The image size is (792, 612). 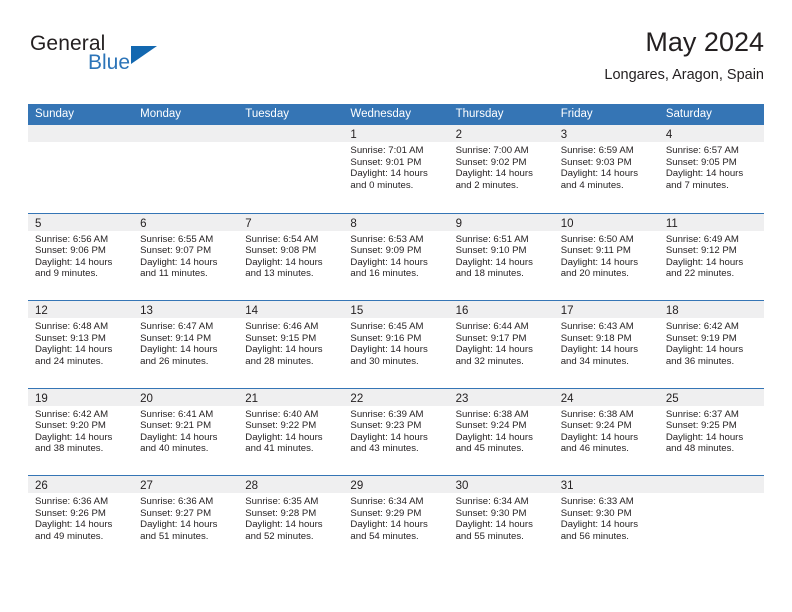 I want to click on day-number-band: 3, so click(x=606, y=133).